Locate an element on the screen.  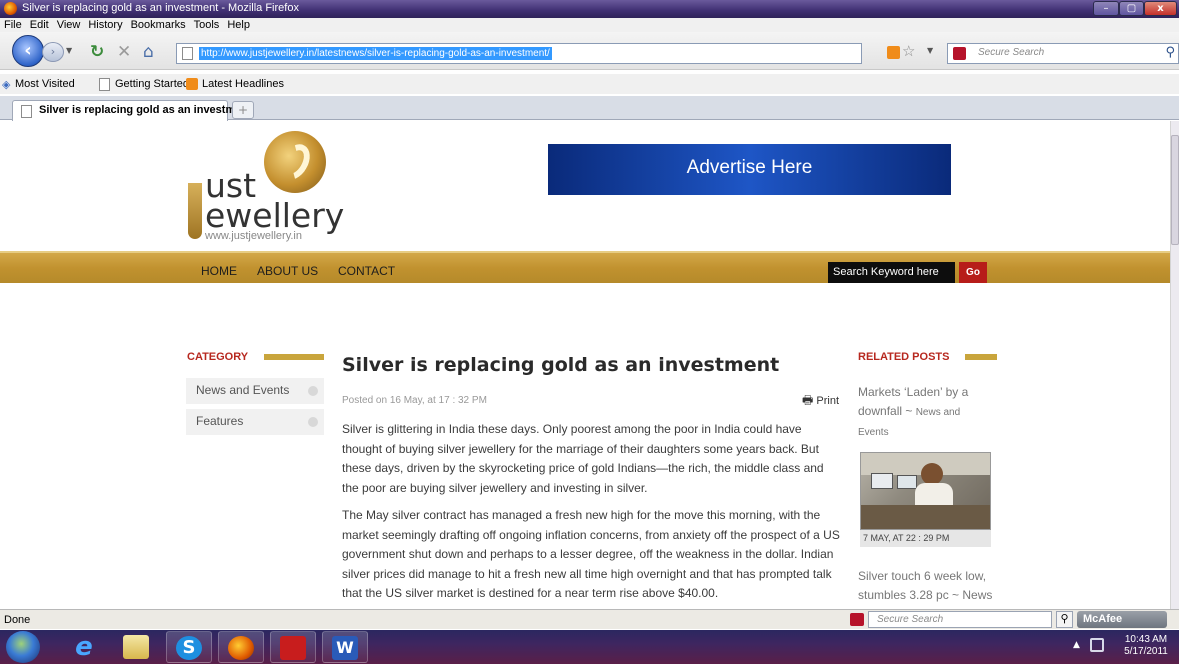
site-search-go-button: Go is located at coordinates (973, 272).